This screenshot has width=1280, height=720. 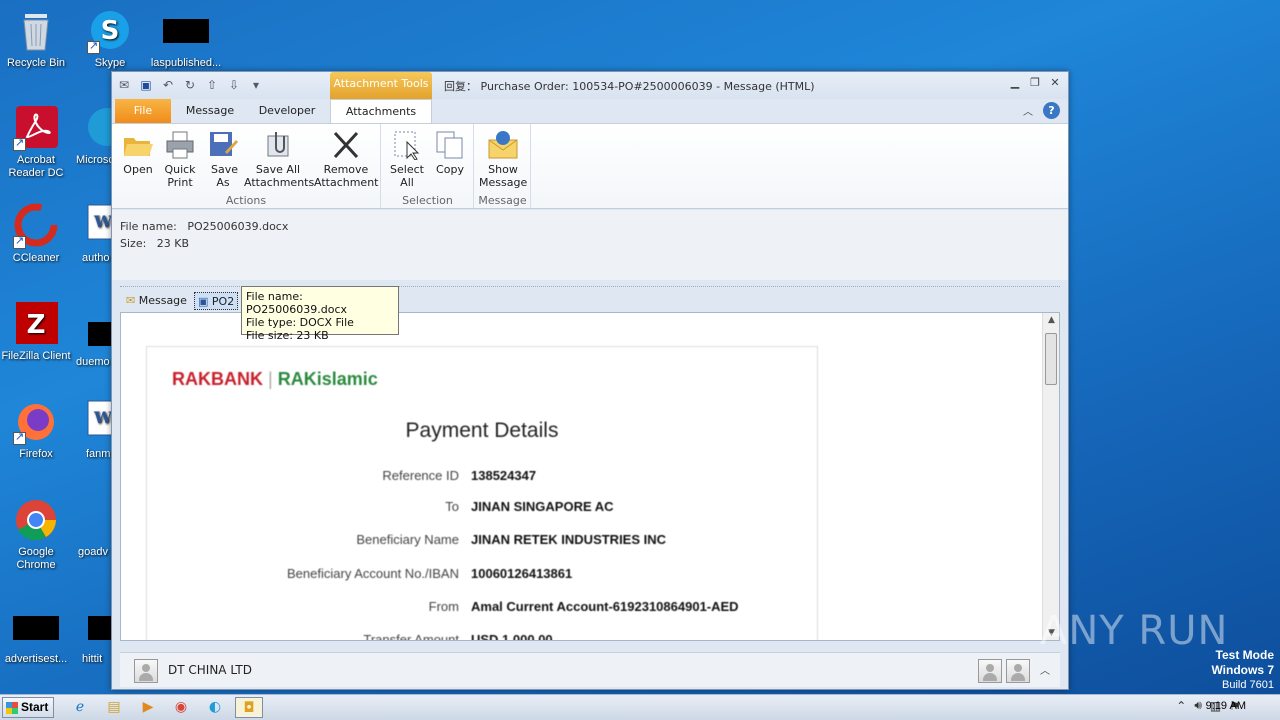 What do you see at coordinates (180, 145) in the screenshot?
I see `printer-icon` at bounding box center [180, 145].